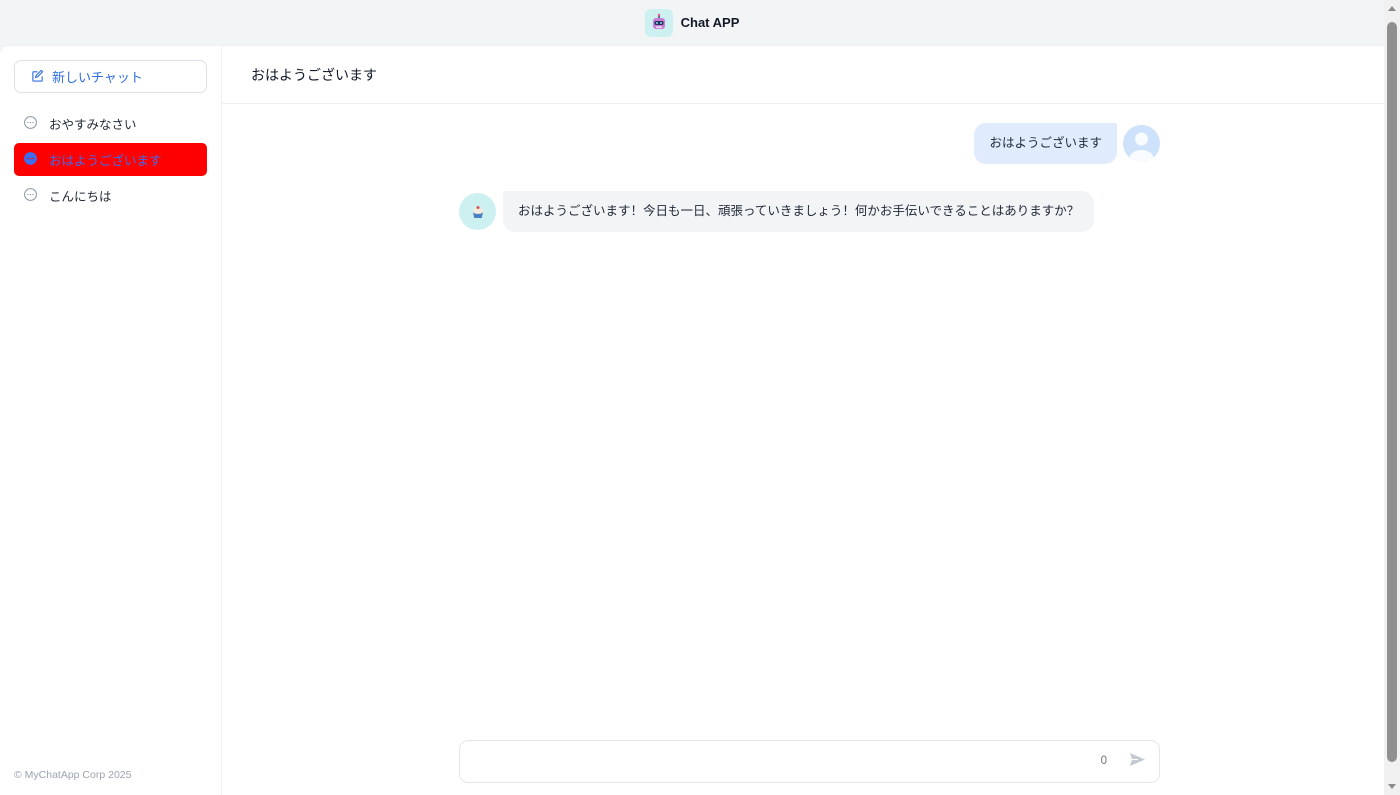 This screenshot has width=1400, height=795. I want to click on conversation-item: おやすみなさい, so click(110, 123).